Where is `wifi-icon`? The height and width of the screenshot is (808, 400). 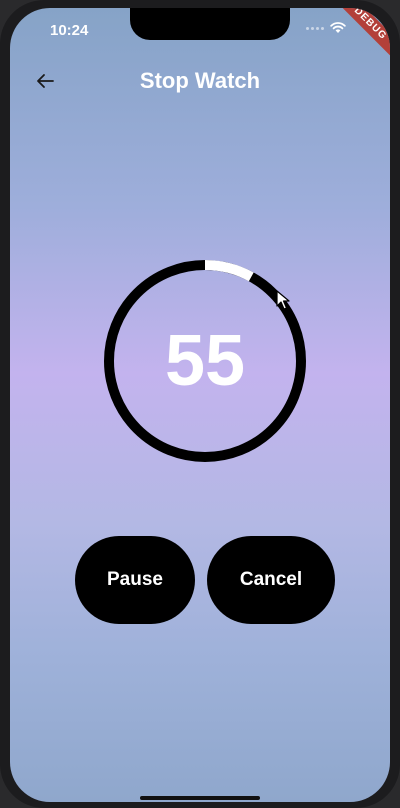
wifi-icon is located at coordinates (338, 27).